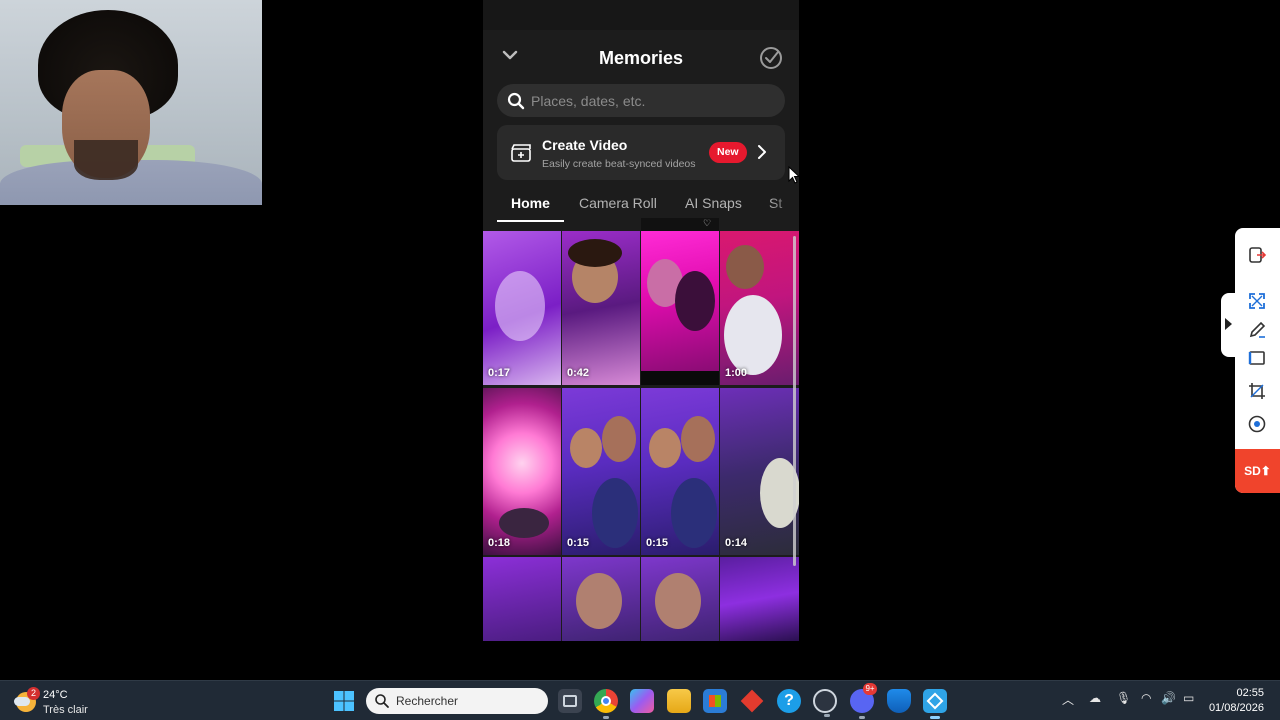  Describe the element at coordinates (1068, 699) in the screenshot. I see `chevron-up-icon: ︿` at that location.